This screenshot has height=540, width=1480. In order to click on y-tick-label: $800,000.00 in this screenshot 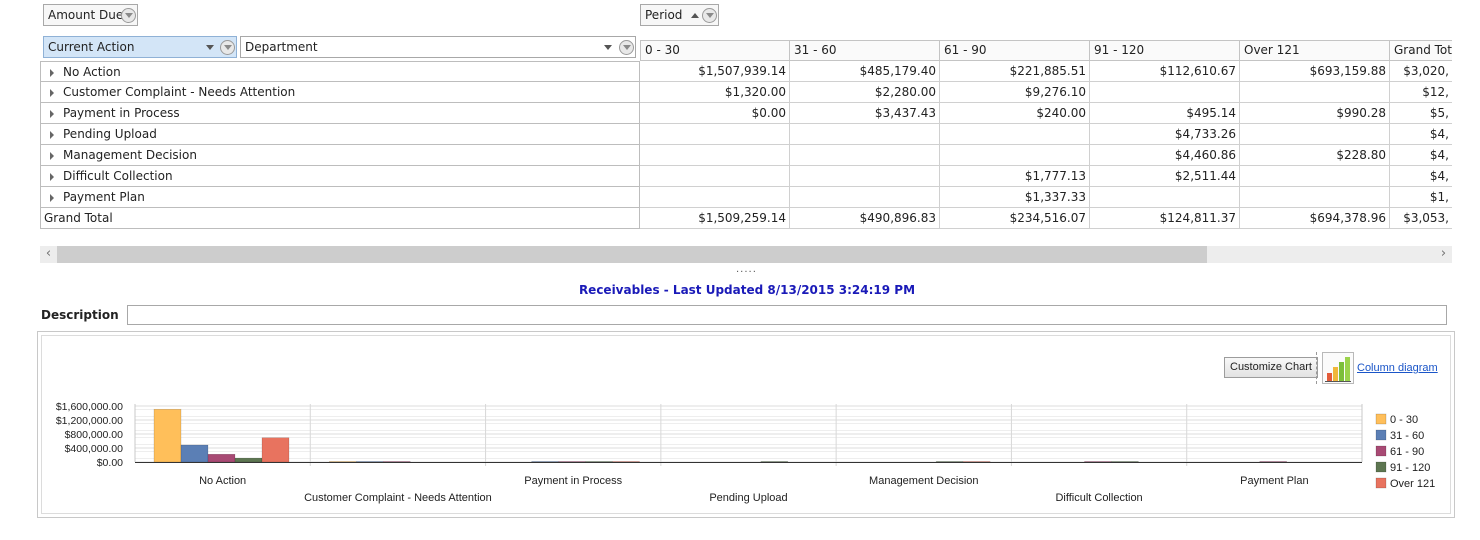, I will do `click(94, 435)`.